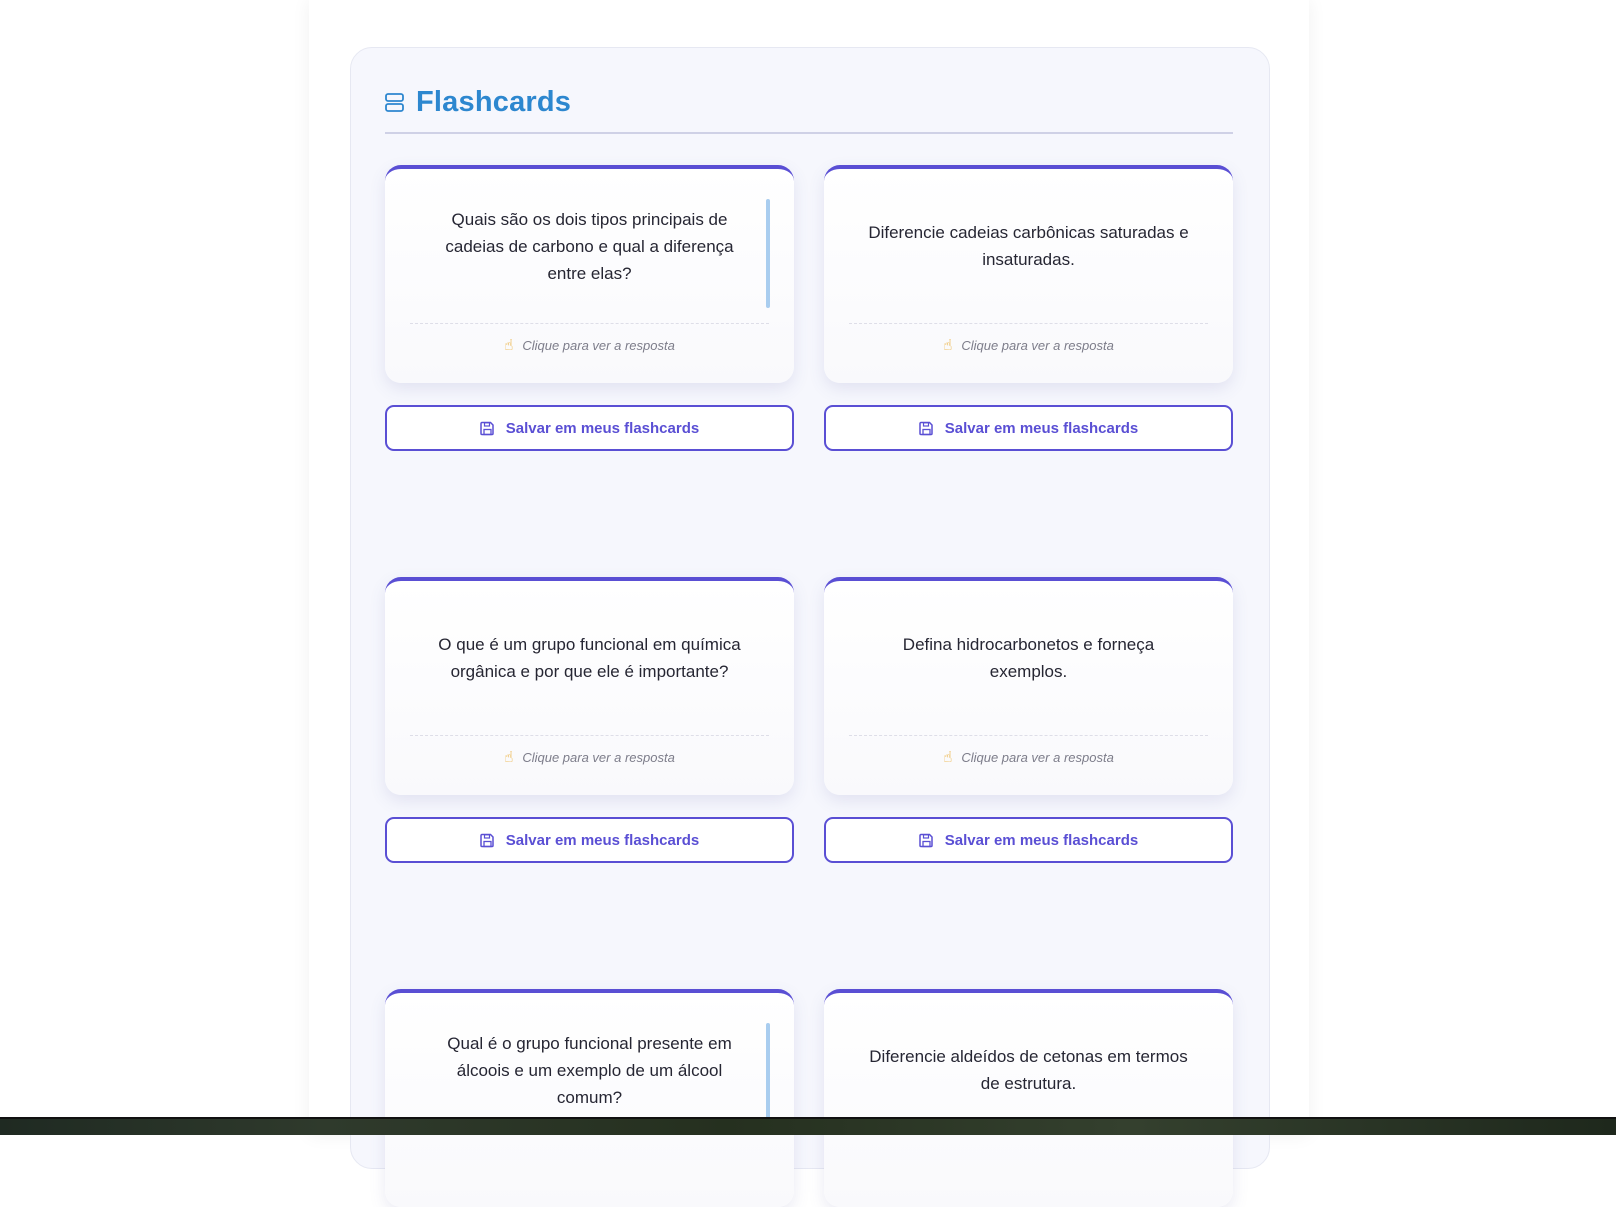  I want to click on section-title: Flashcards, so click(494, 101).